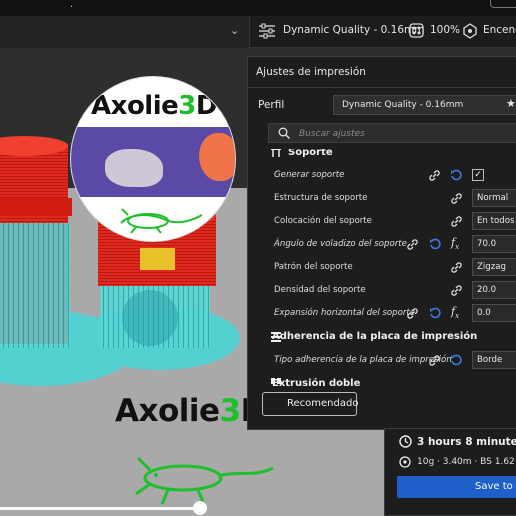 This screenshot has width=516, height=516. I want to click on logo-aquarium-photo, so click(153, 162).